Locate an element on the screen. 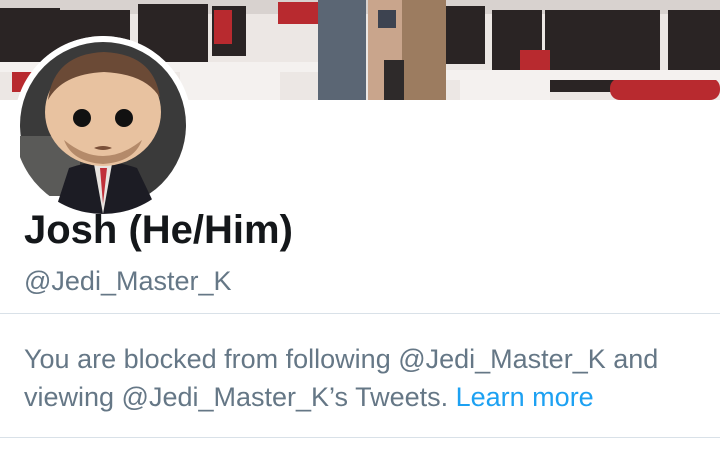 Image resolution: width=720 pixels, height=457 pixels. learn-more-link: Learn more is located at coordinates (525, 397).